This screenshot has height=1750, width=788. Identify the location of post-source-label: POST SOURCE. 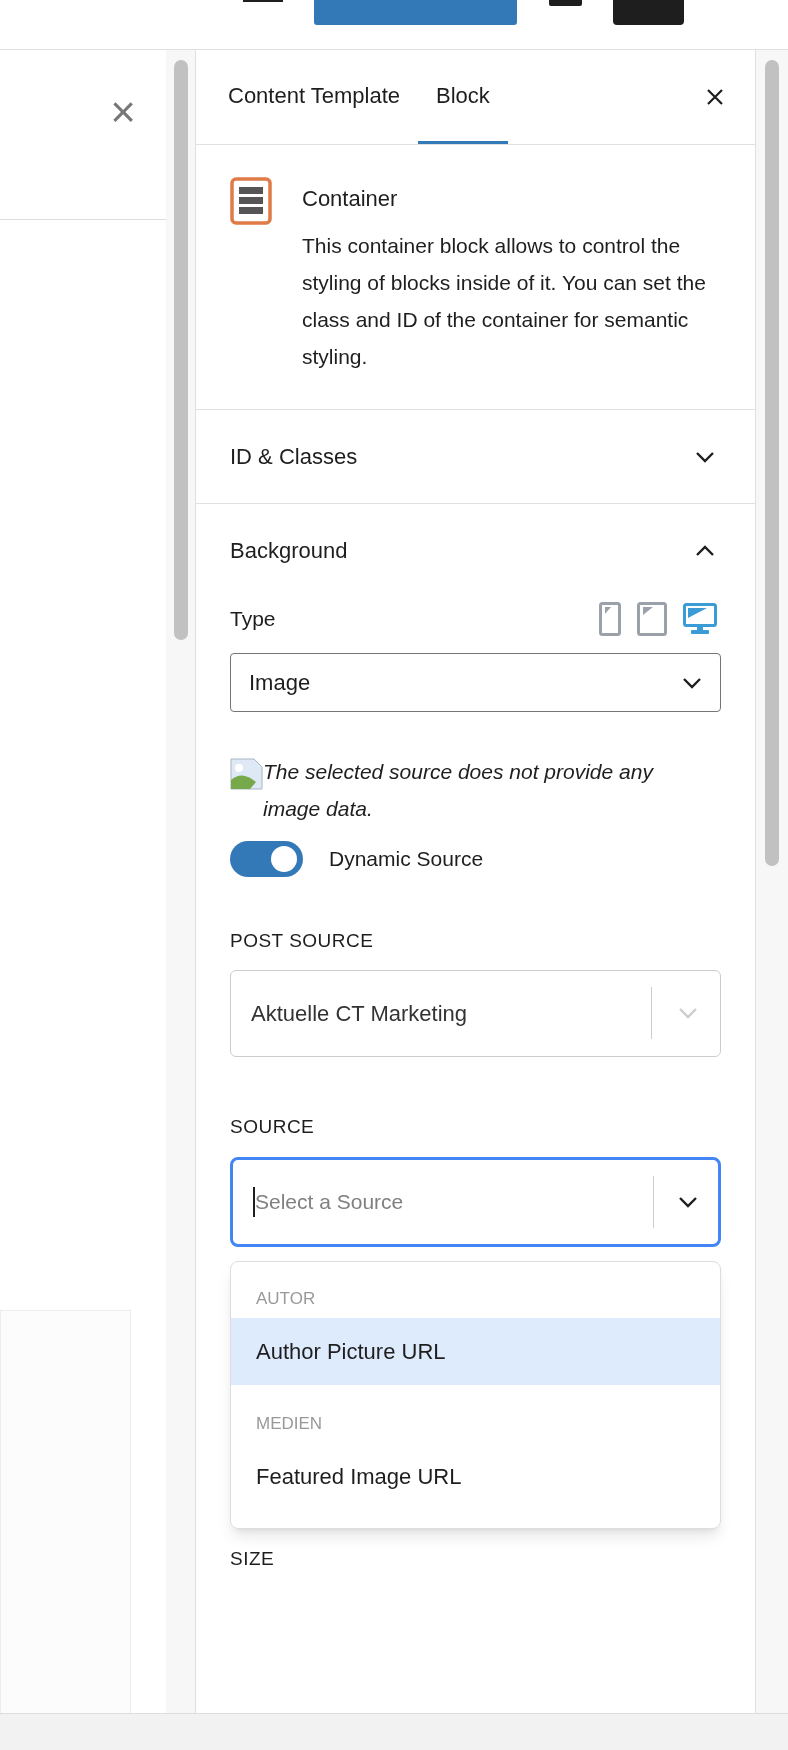
(302, 941).